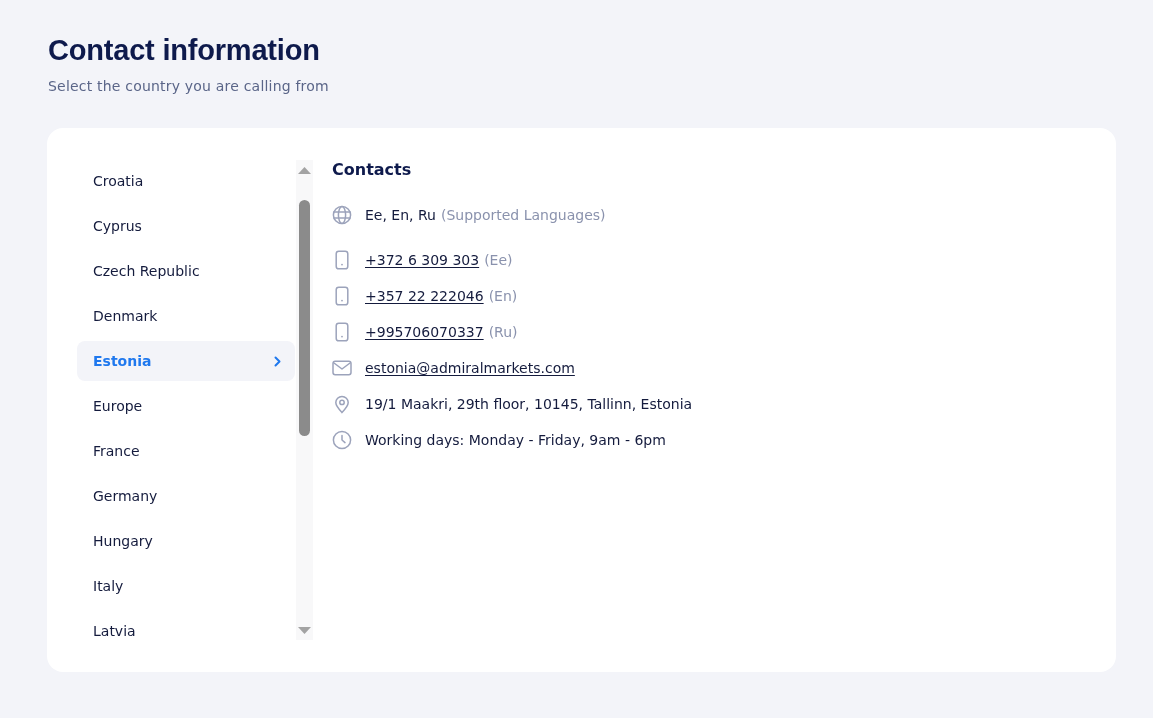 The image size is (1153, 718). Describe the element at coordinates (304, 318) in the screenshot. I see `scrollbar-thumb` at that location.